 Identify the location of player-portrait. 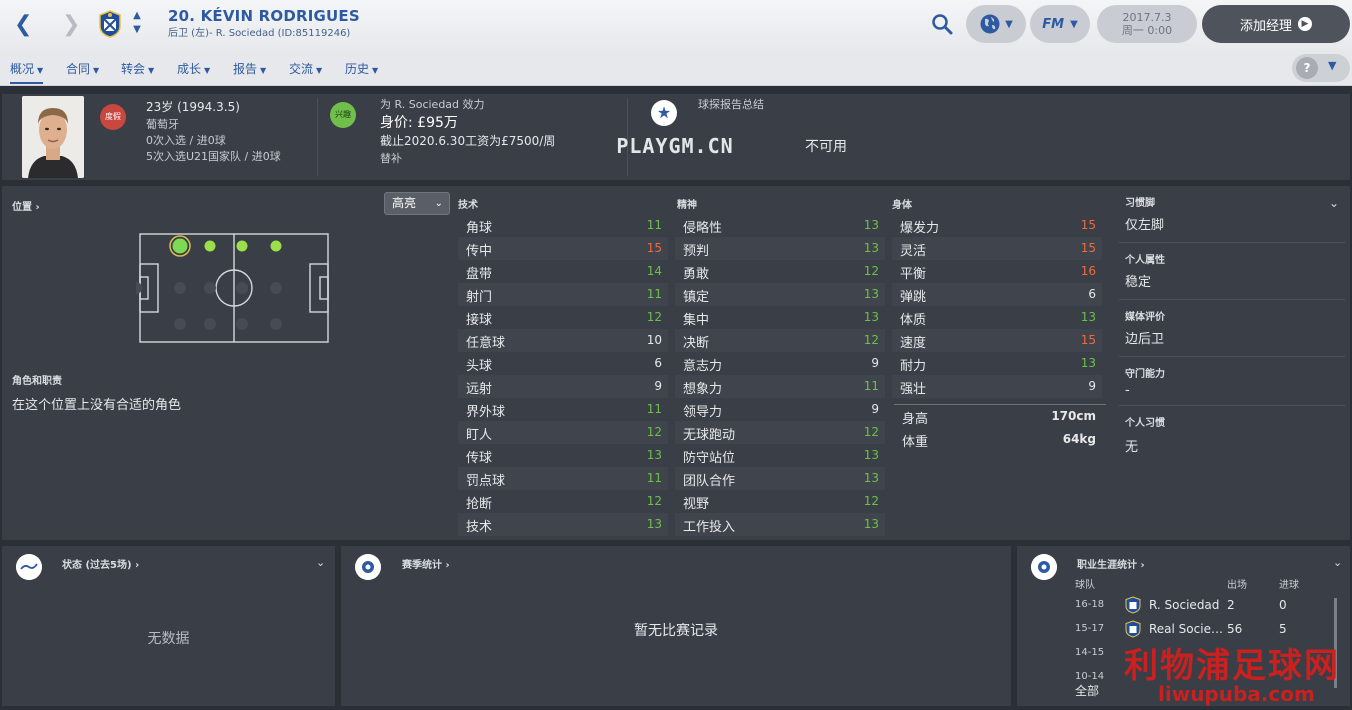
(53, 137).